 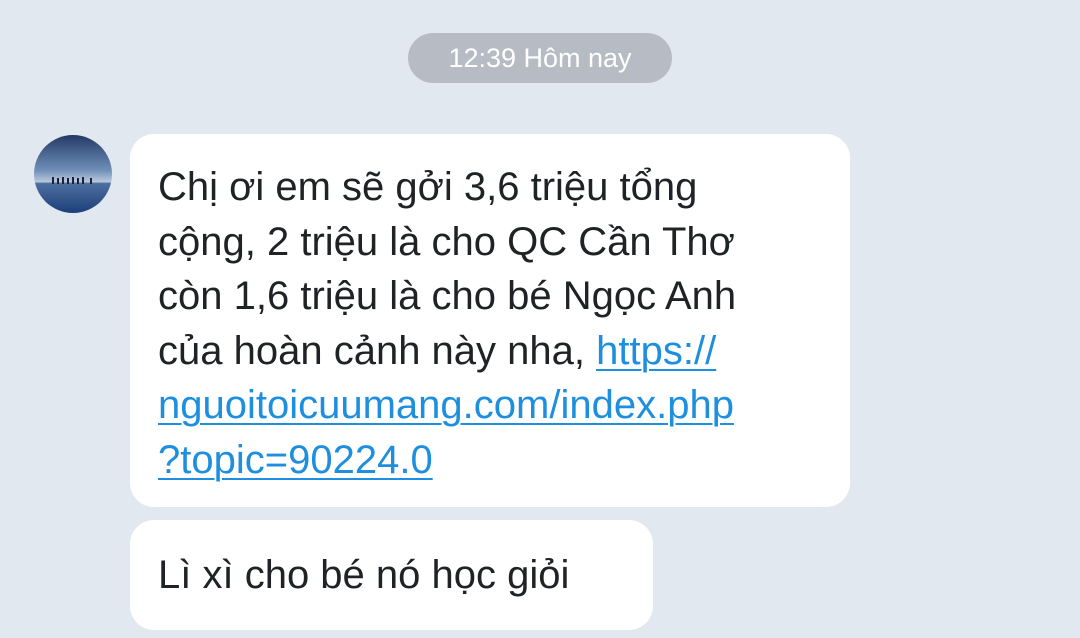 I want to click on message-bubble: Lì xì cho bé nó học giỏi, so click(x=391, y=575).